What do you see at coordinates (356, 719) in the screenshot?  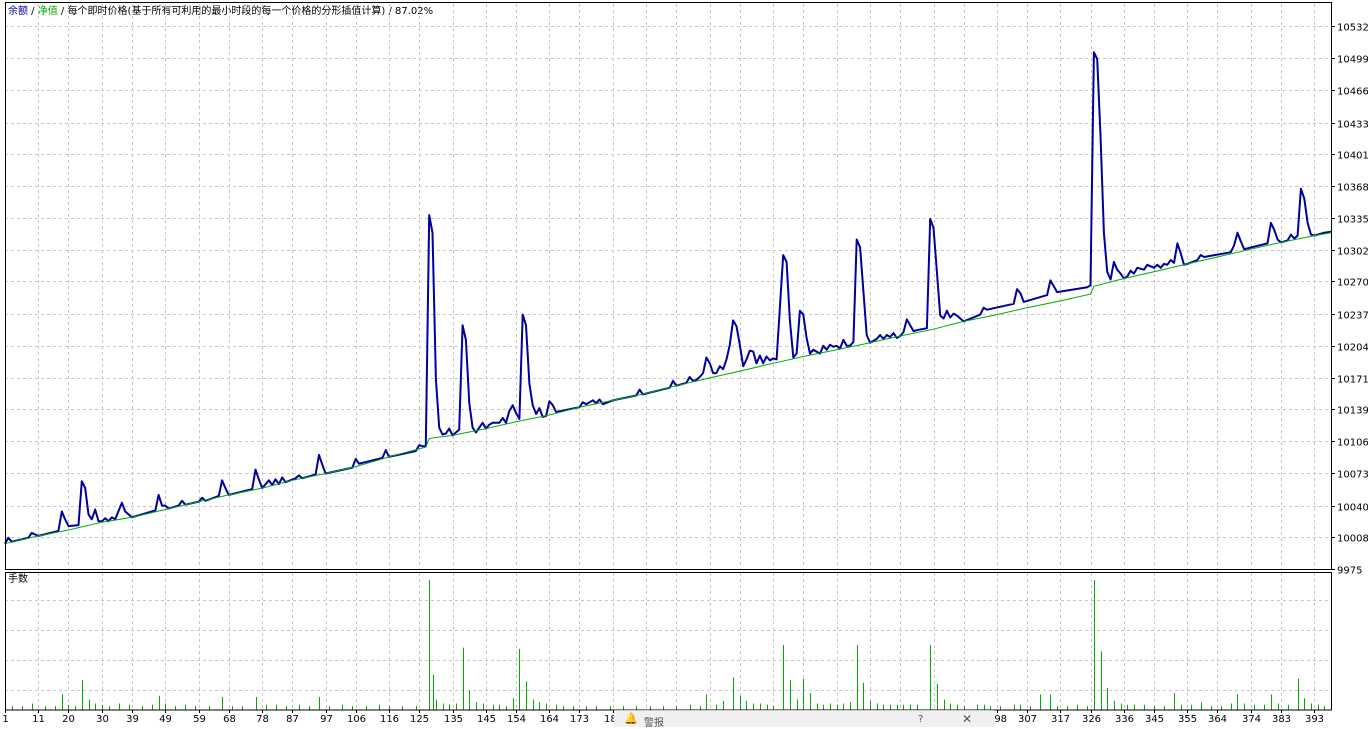 I see `x-tick-label: 106` at bounding box center [356, 719].